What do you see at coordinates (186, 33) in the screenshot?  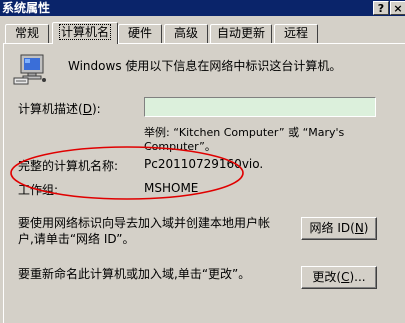 I see `tab-advanced: 高级` at bounding box center [186, 33].